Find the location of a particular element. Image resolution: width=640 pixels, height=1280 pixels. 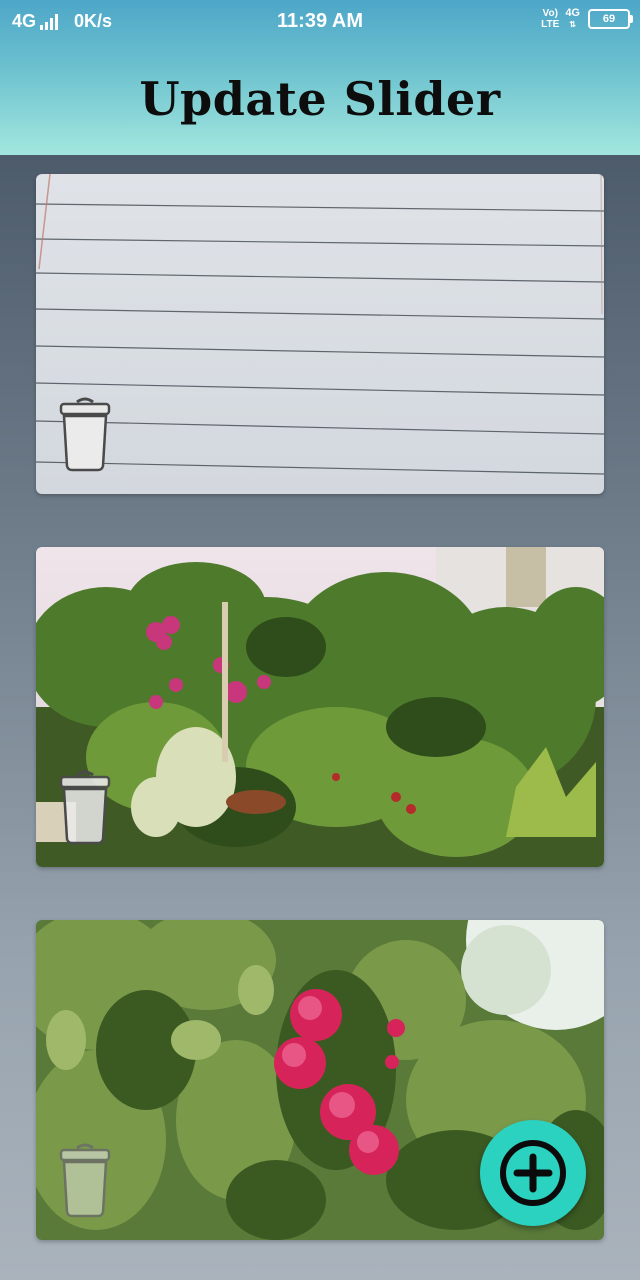

page-title: Update Slider is located at coordinates (320, 99).